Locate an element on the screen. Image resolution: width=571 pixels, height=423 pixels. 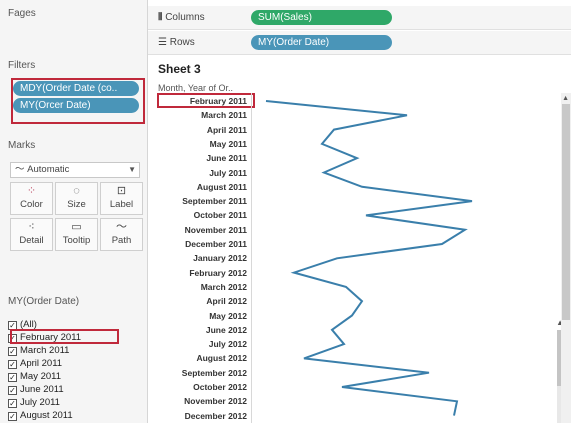
month-label: April 2011 is located at coordinates (226, 129).